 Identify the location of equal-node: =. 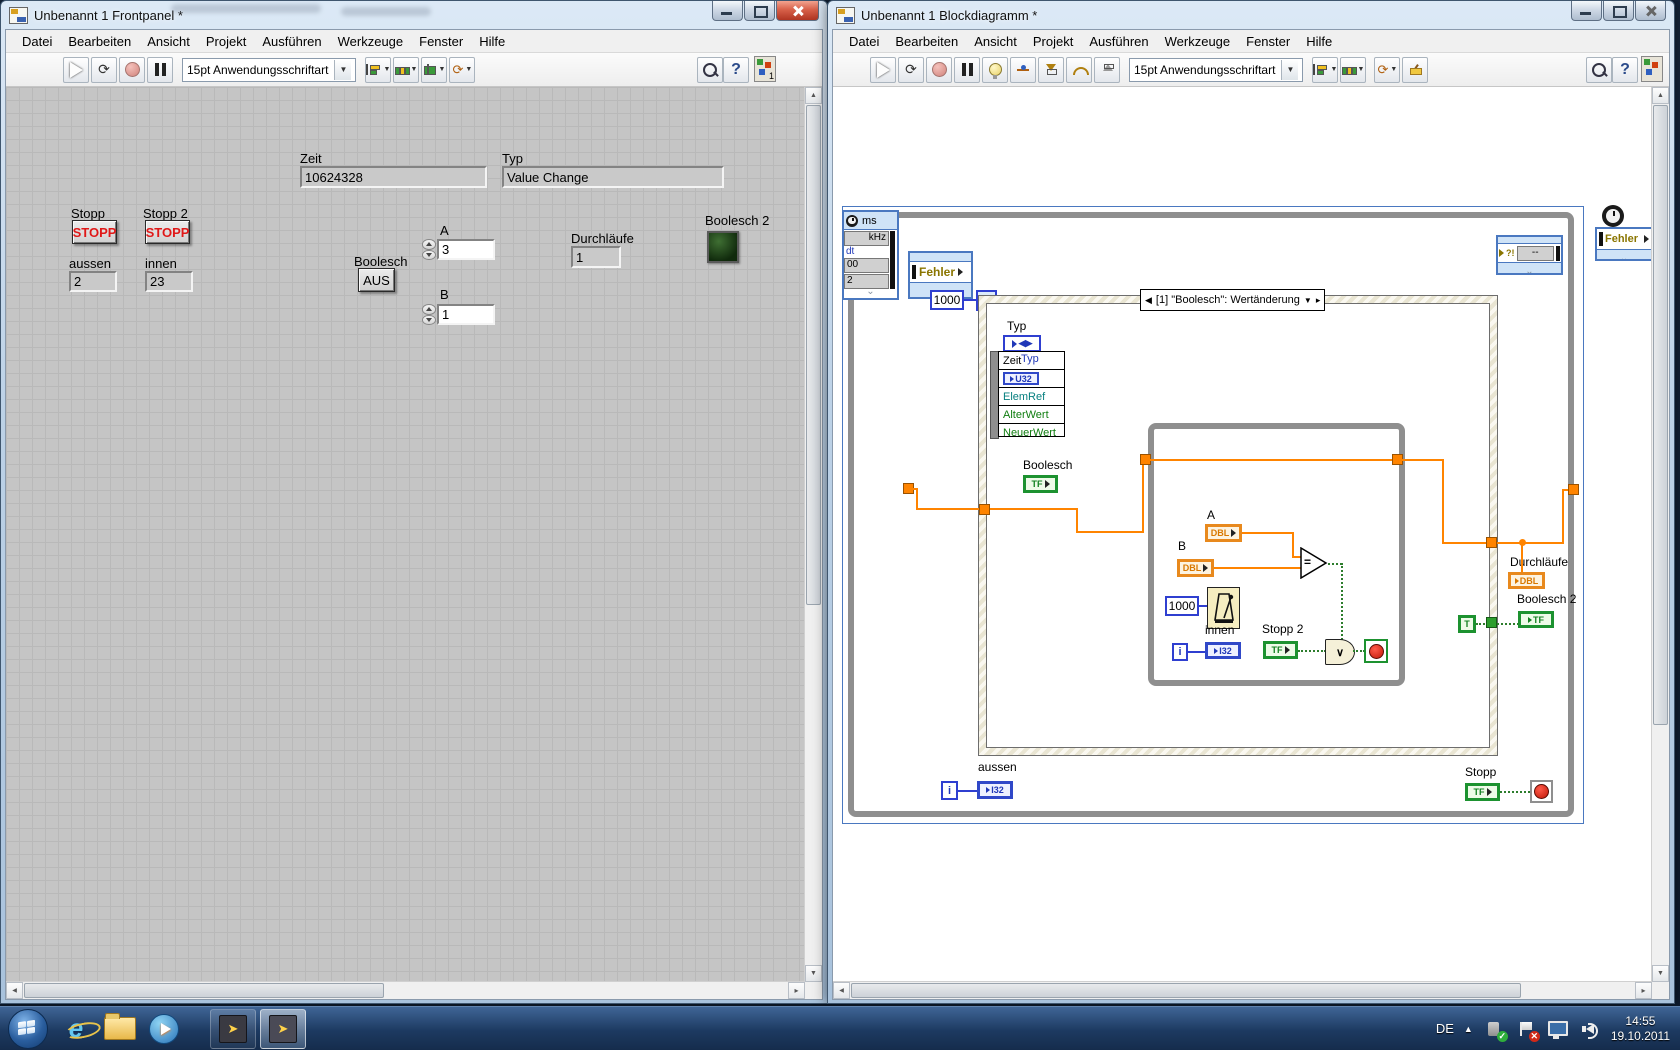
(1314, 564).